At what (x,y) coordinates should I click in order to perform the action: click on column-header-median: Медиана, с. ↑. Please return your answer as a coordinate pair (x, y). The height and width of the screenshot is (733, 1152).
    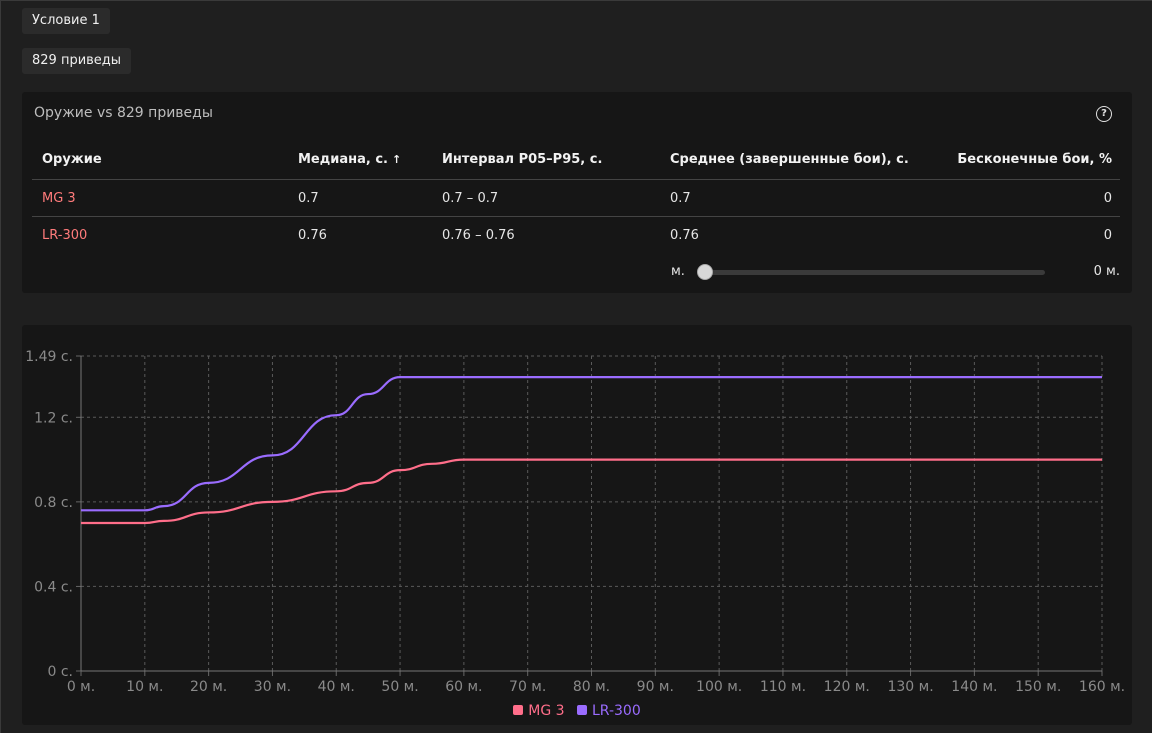
    Looking at the image, I should click on (349, 159).